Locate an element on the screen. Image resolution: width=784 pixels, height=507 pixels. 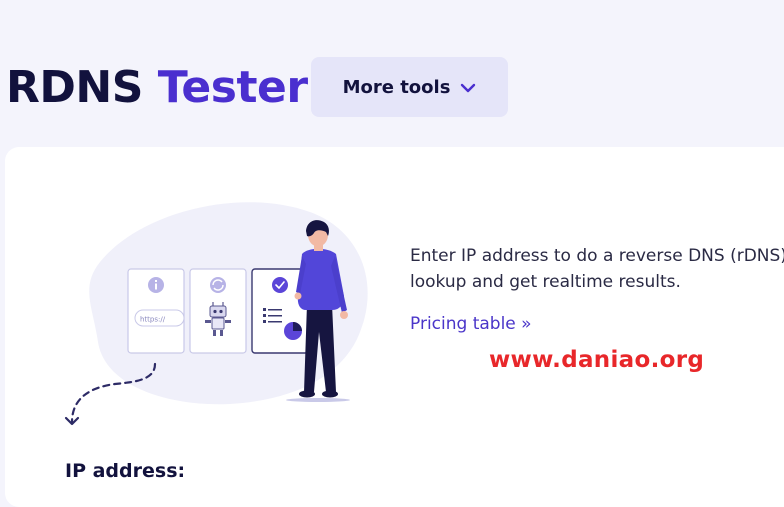
url-field-text: https:// is located at coordinates (153, 320).